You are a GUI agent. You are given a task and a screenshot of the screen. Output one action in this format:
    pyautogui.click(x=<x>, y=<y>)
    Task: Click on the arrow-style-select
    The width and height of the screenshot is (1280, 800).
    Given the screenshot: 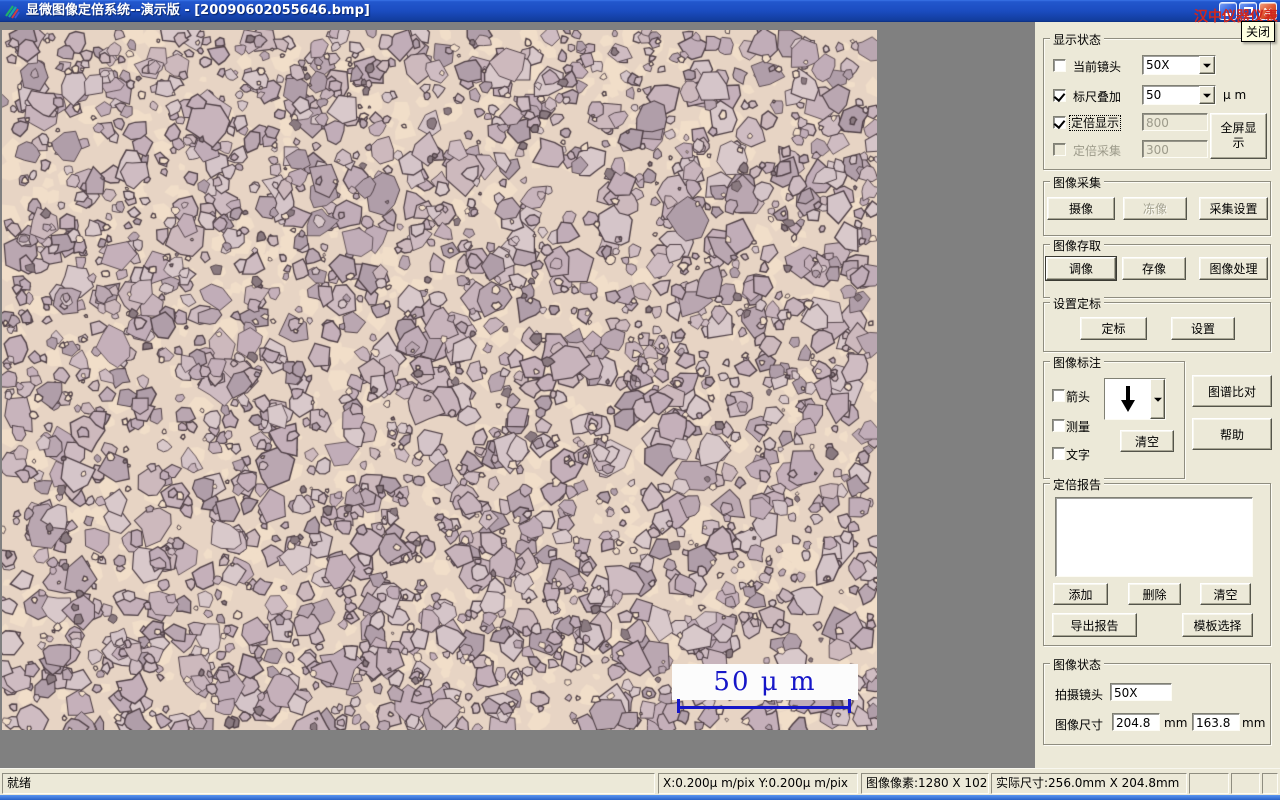 What is the action you would take?
    pyautogui.click(x=1135, y=399)
    